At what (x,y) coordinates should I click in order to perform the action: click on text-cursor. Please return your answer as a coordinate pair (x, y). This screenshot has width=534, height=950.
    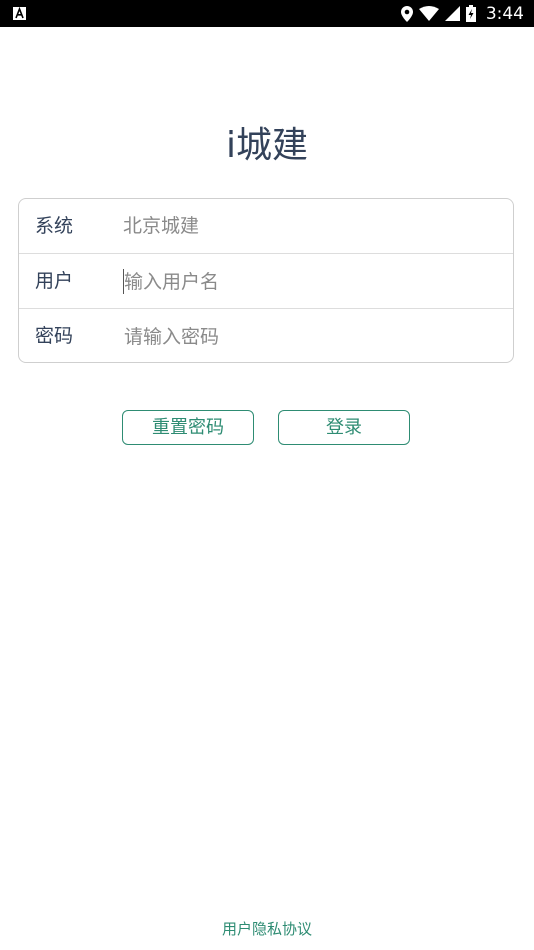
    Looking at the image, I should click on (123, 281).